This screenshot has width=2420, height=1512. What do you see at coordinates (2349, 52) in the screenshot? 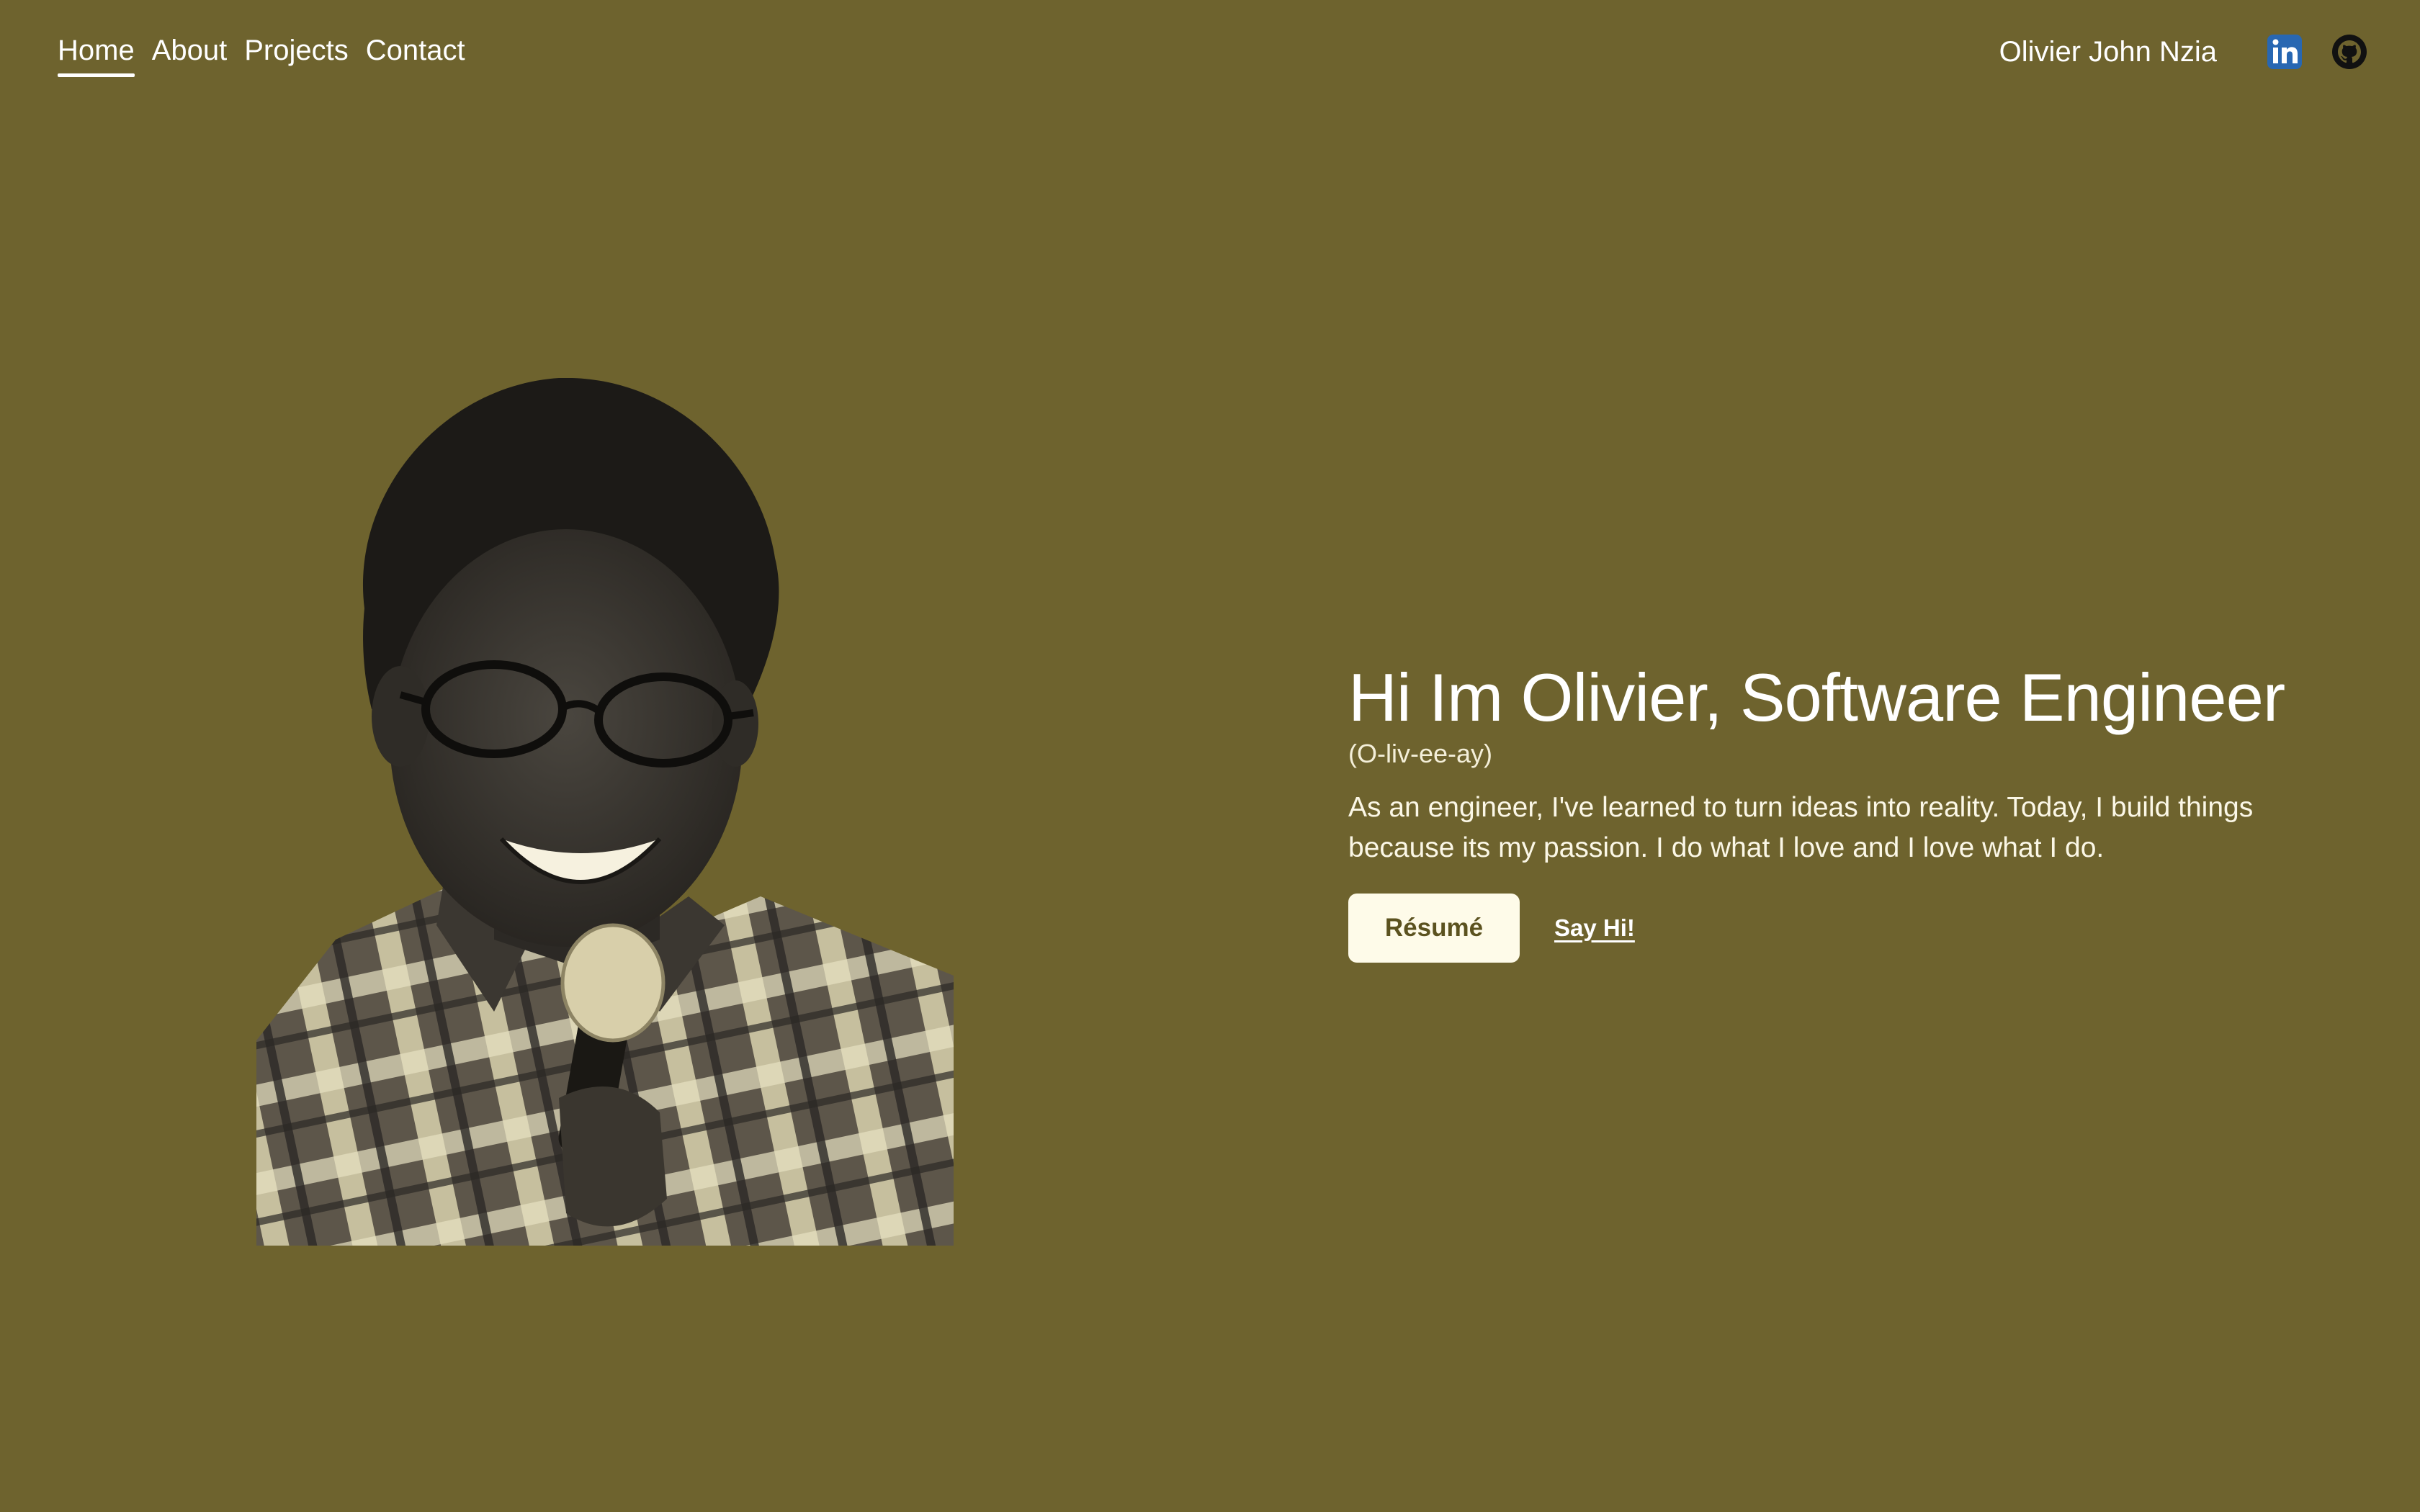
I see `github-icon` at bounding box center [2349, 52].